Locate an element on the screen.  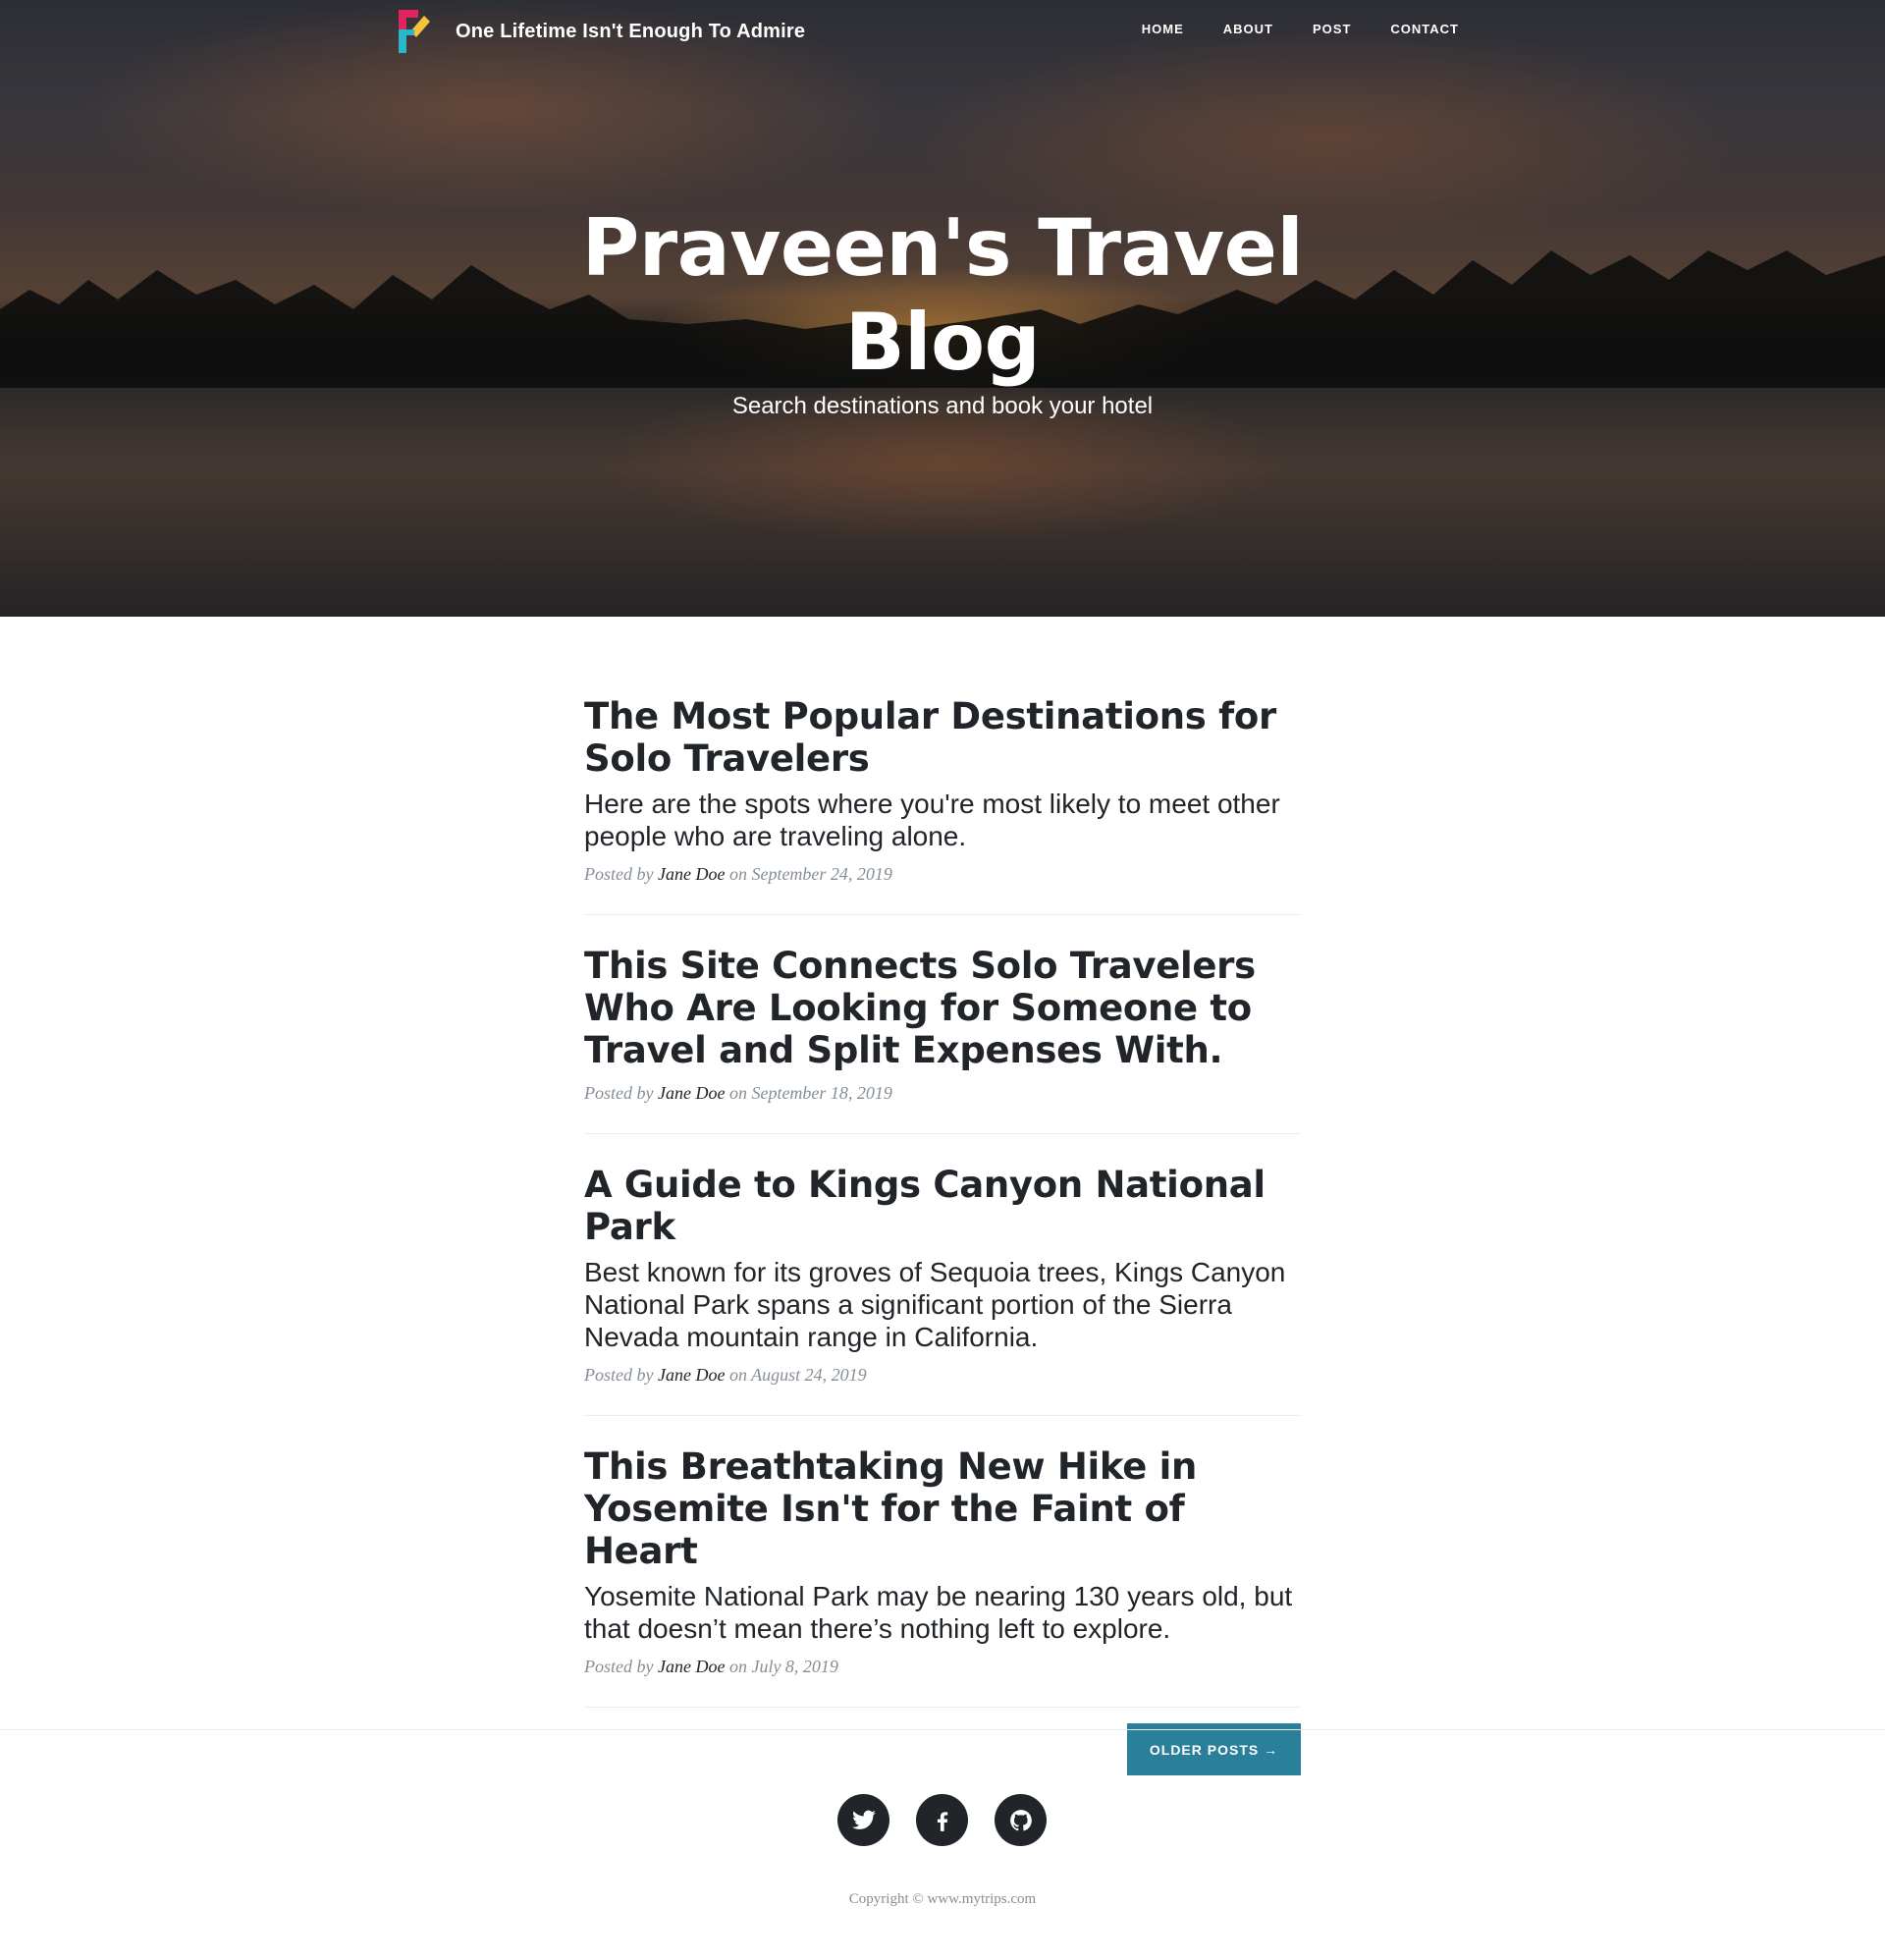
twitter-link is located at coordinates (863, 1820).